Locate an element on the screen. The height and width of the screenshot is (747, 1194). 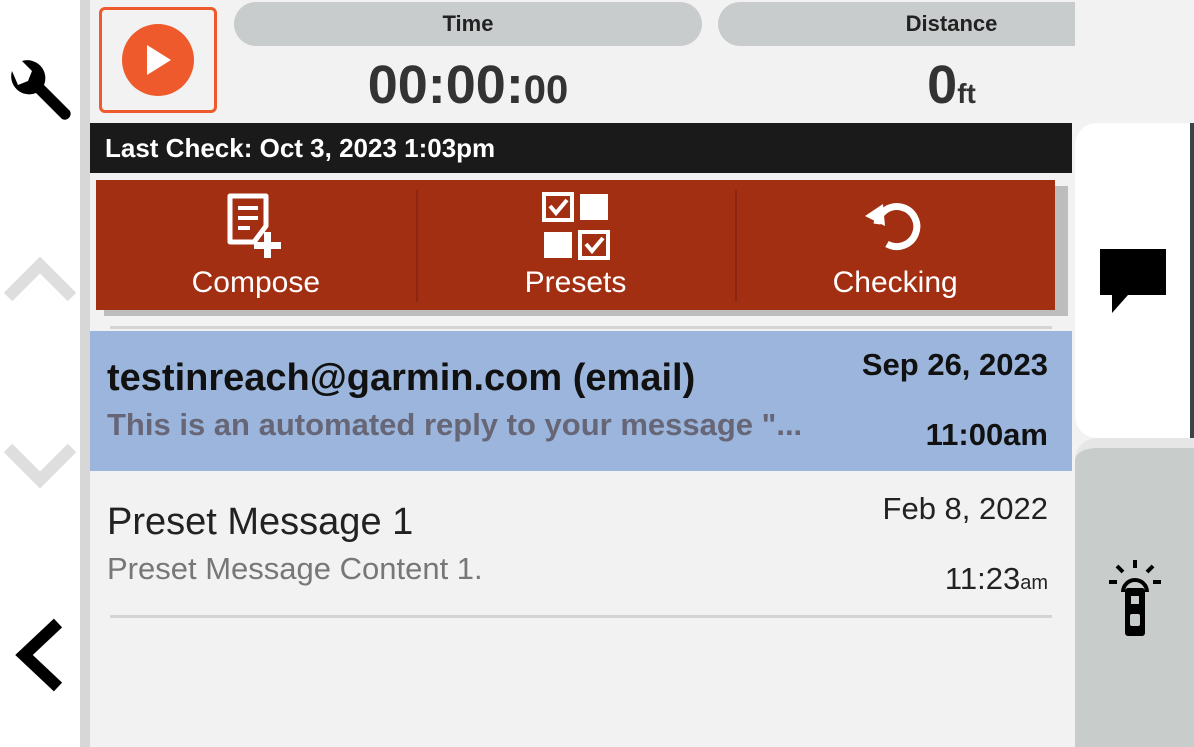
presets-button: Presets is located at coordinates (575, 245).